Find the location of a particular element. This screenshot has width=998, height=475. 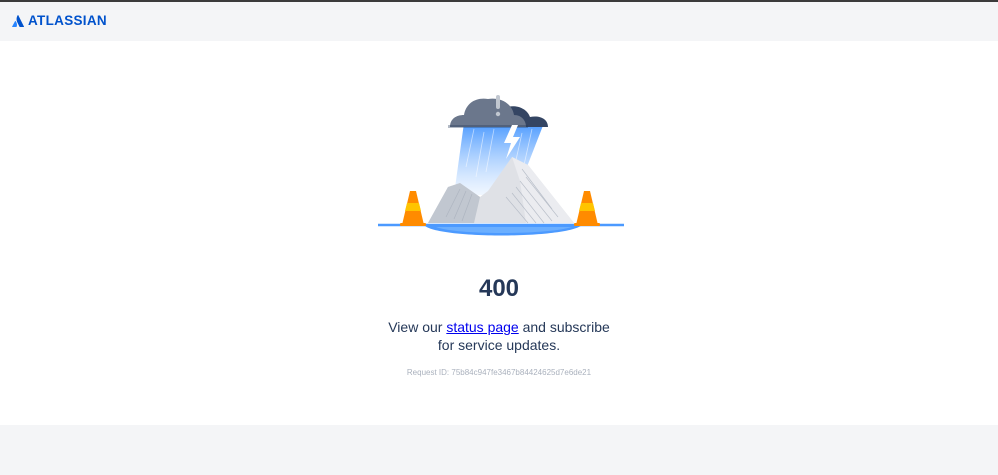

atlassian-logo-link: ATLASSIAN is located at coordinates (59, 21).